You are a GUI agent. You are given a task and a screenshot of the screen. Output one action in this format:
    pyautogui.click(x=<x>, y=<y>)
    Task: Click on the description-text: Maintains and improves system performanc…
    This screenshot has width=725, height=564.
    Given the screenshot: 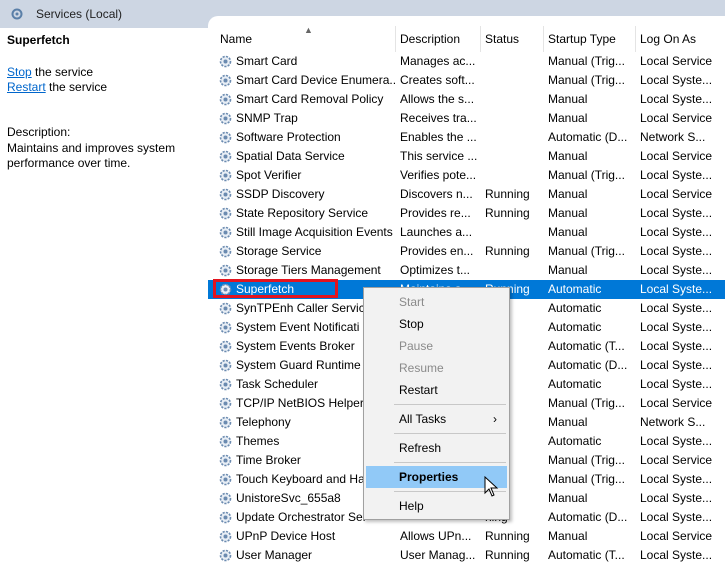 What is the action you would take?
    pyautogui.click(x=91, y=155)
    